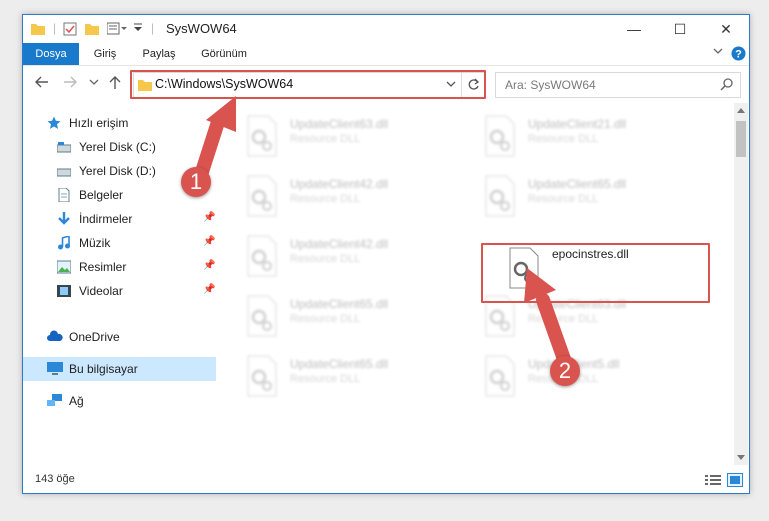 The width and height of the screenshot is (769, 521). I want to click on arrow-to-file, so click(548, 318).